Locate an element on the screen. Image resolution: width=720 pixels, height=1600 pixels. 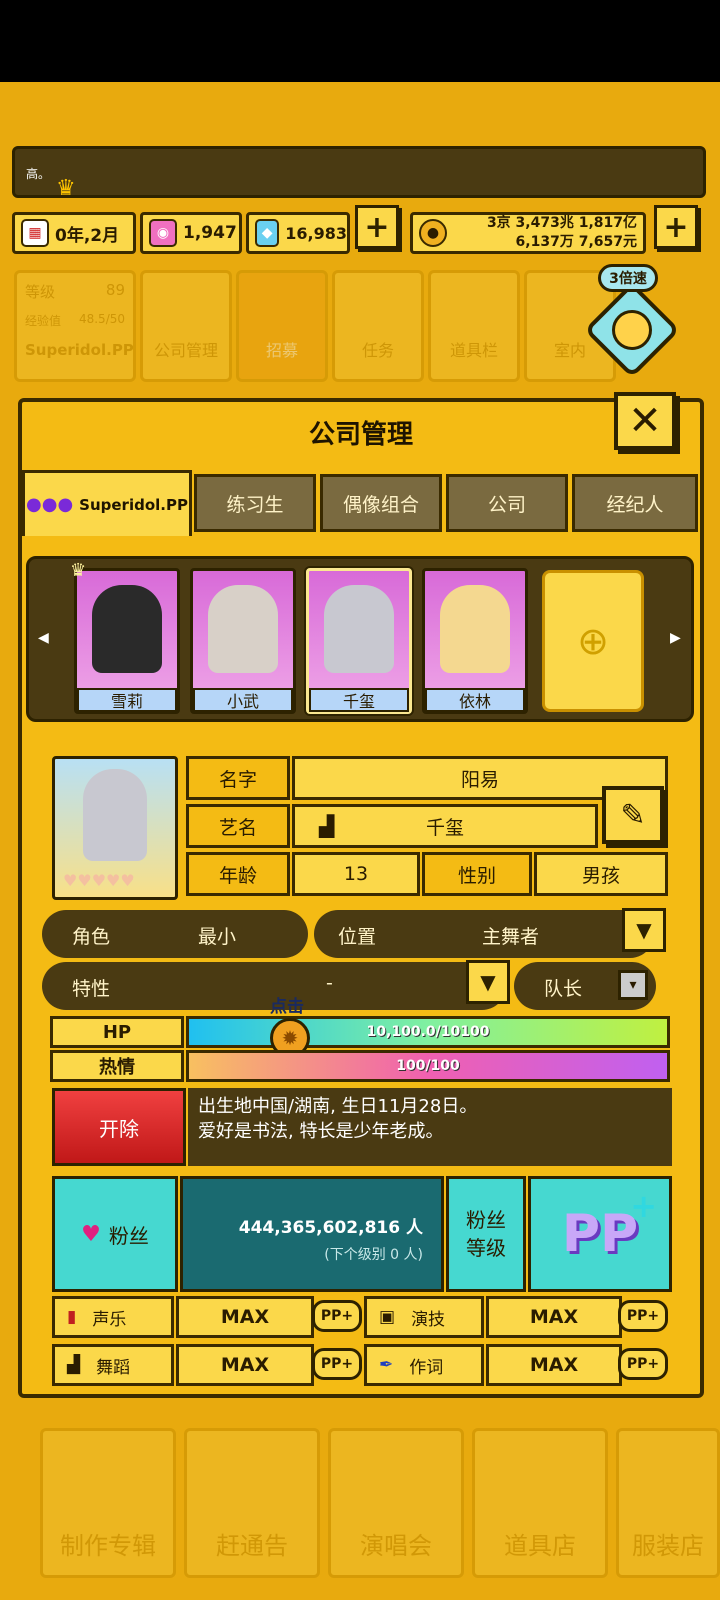
fans-count-box: 444,365,602,816 人 (下个级别 0 人) is located at coordinates (312, 1234).